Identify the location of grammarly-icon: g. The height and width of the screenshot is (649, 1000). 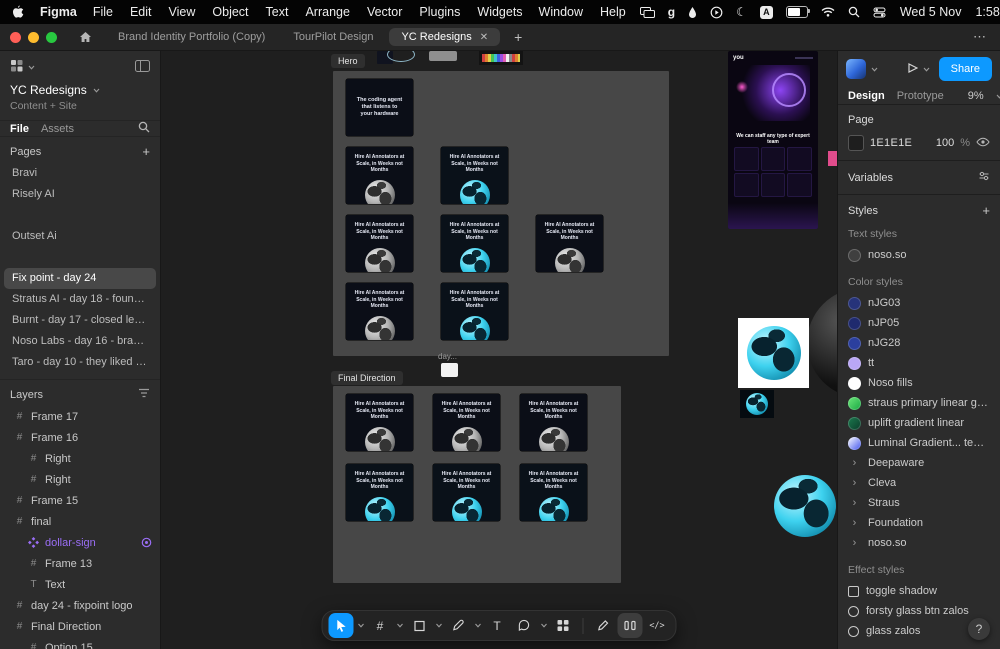
(671, 12).